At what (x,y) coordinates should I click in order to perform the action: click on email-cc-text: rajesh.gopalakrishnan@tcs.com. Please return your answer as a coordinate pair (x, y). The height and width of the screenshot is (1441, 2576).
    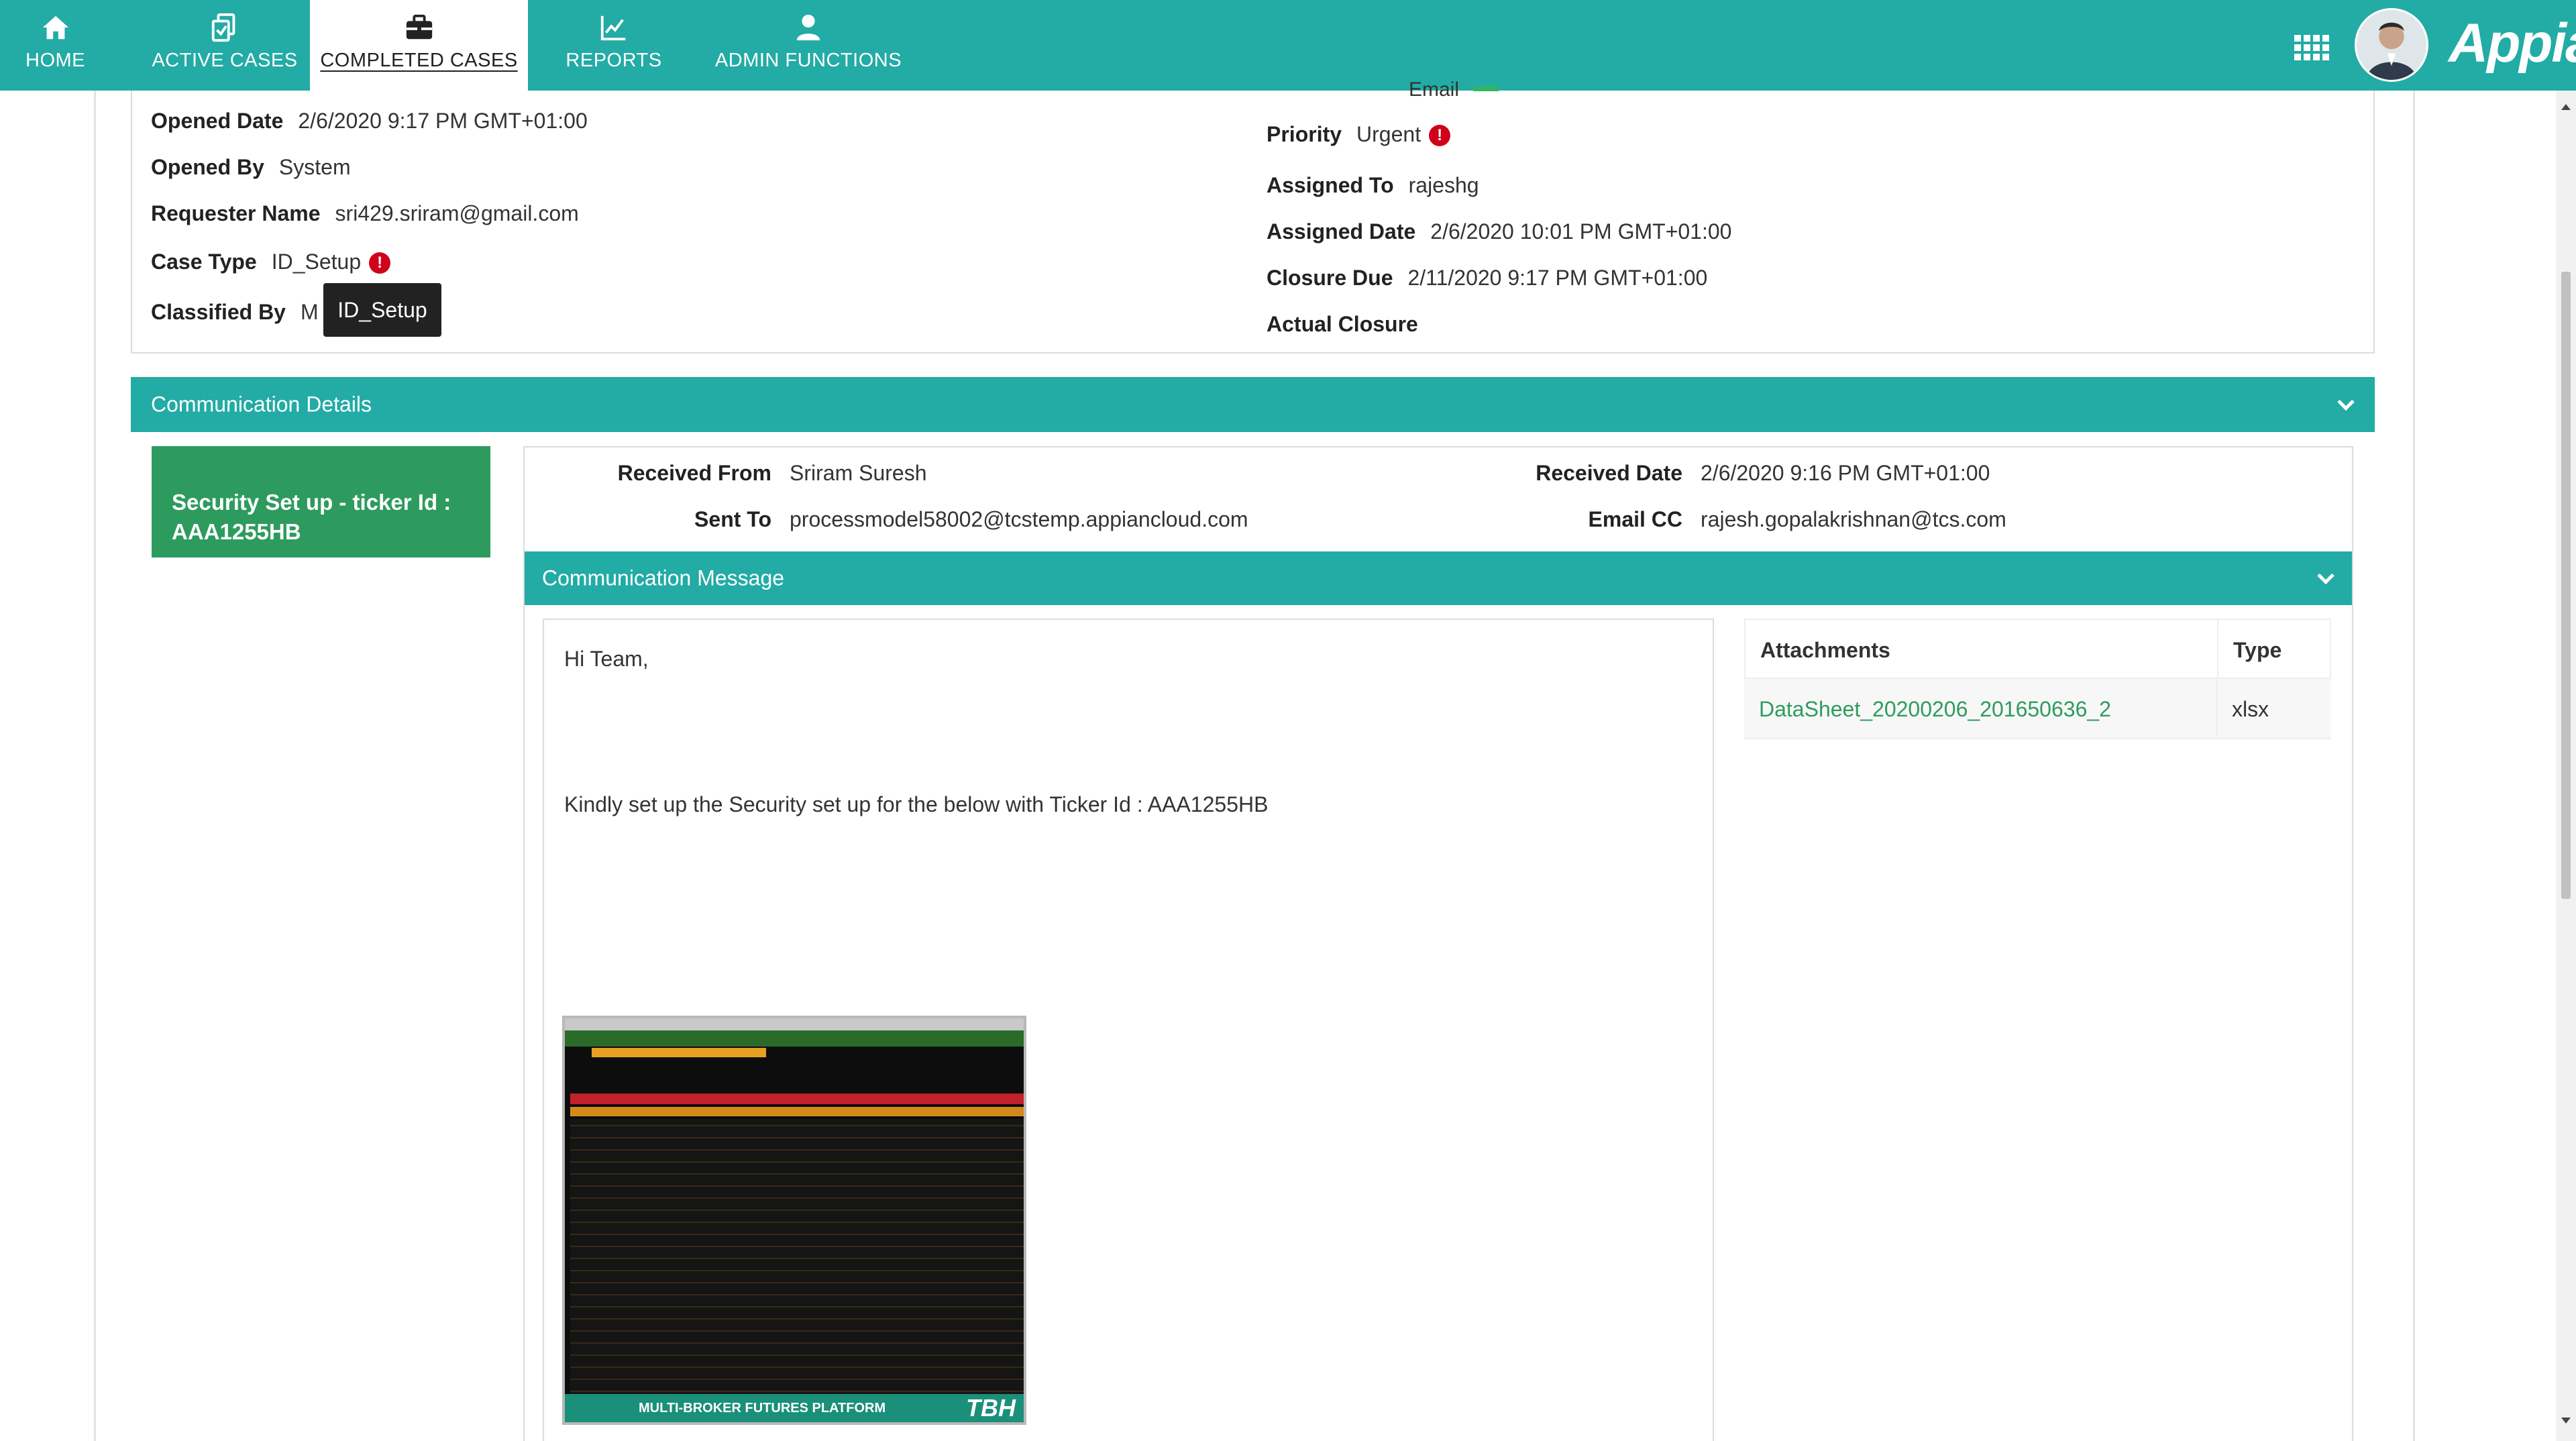
    Looking at the image, I should click on (1853, 519).